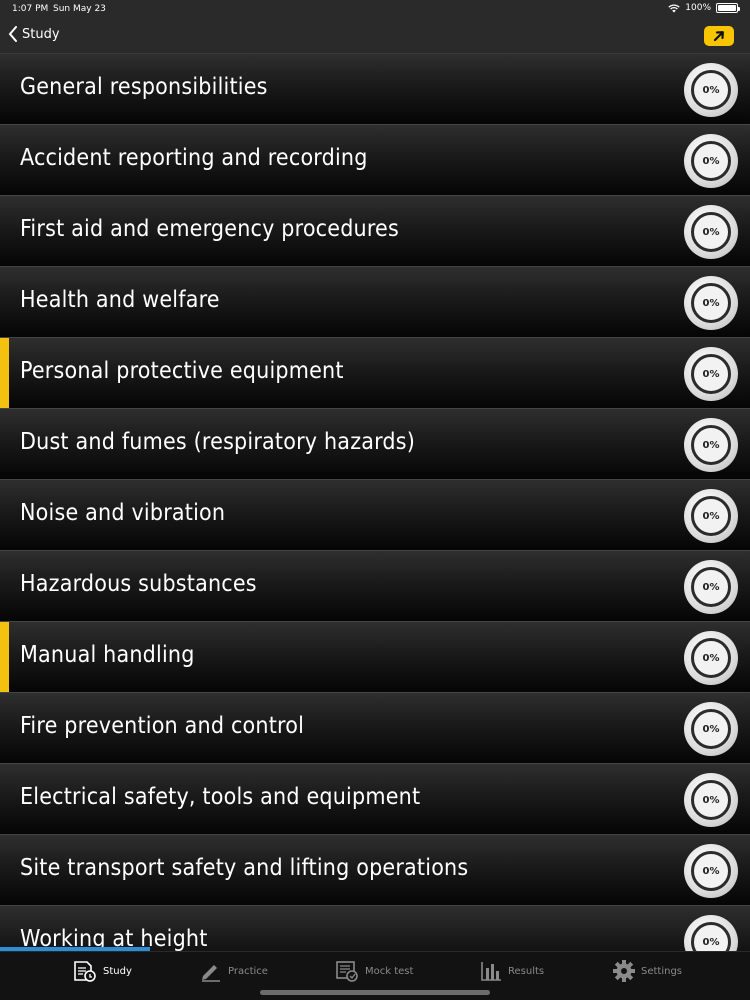 This screenshot has height=1000, width=750. What do you see at coordinates (698, 8) in the screenshot?
I see `battery-percent: 100%` at bounding box center [698, 8].